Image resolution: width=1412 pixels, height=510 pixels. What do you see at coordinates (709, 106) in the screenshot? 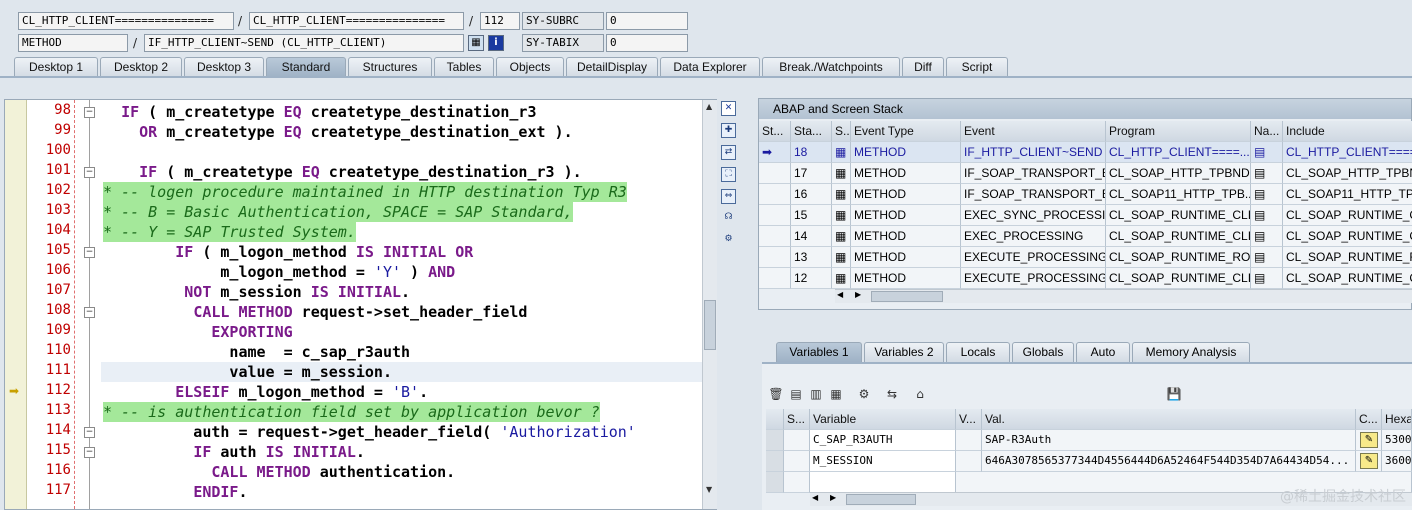
I see `scroll-up-icon: ▲` at bounding box center [709, 106].